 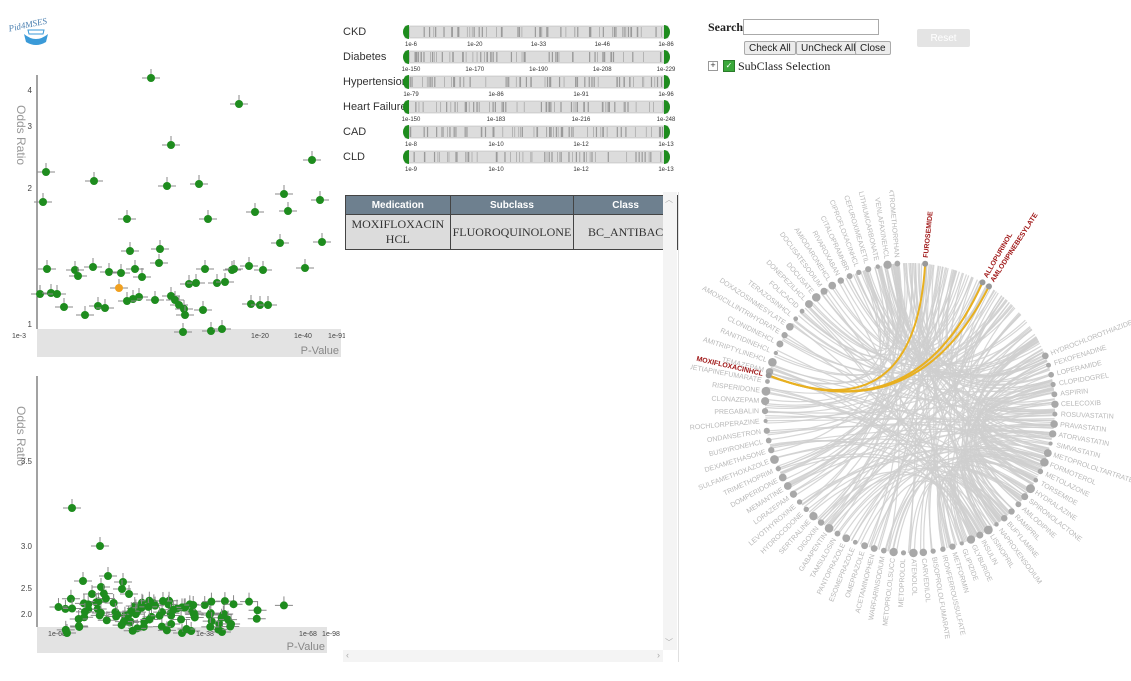 What do you see at coordinates (1070, 393) in the screenshot?
I see `network-node: ASPIRIN` at bounding box center [1070, 393].